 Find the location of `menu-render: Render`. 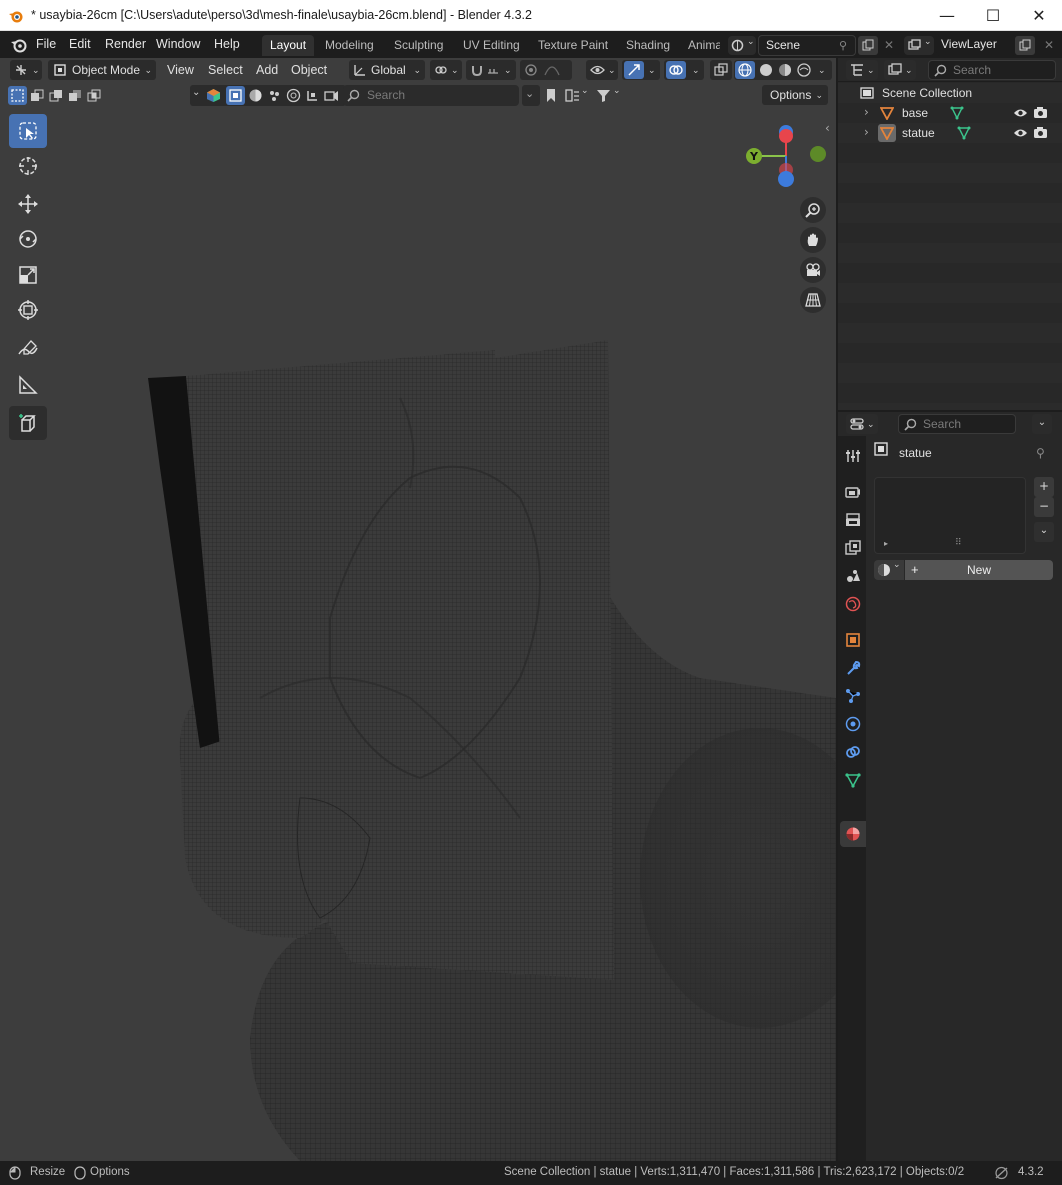

menu-render: Render is located at coordinates (125, 44).